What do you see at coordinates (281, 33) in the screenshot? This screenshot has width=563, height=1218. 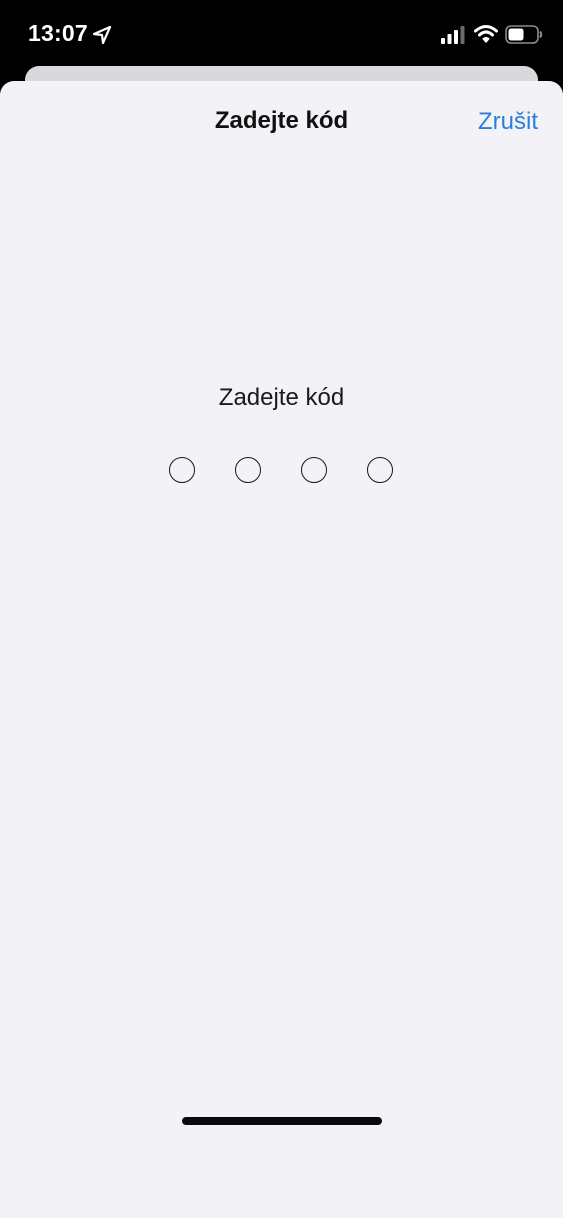 I see `status-bar: 13:07` at bounding box center [281, 33].